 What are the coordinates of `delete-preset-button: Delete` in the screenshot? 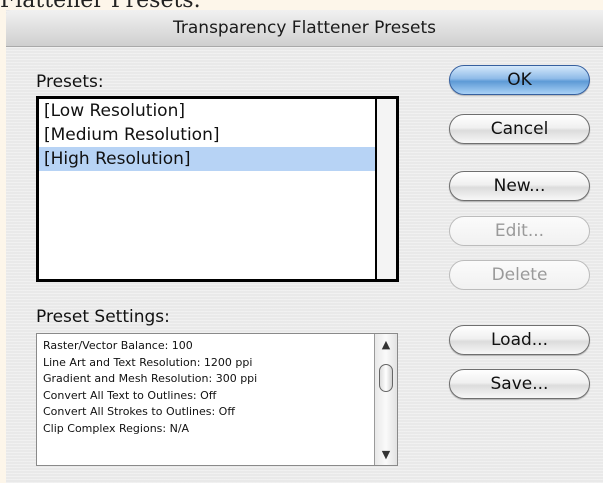 It's located at (519, 275).